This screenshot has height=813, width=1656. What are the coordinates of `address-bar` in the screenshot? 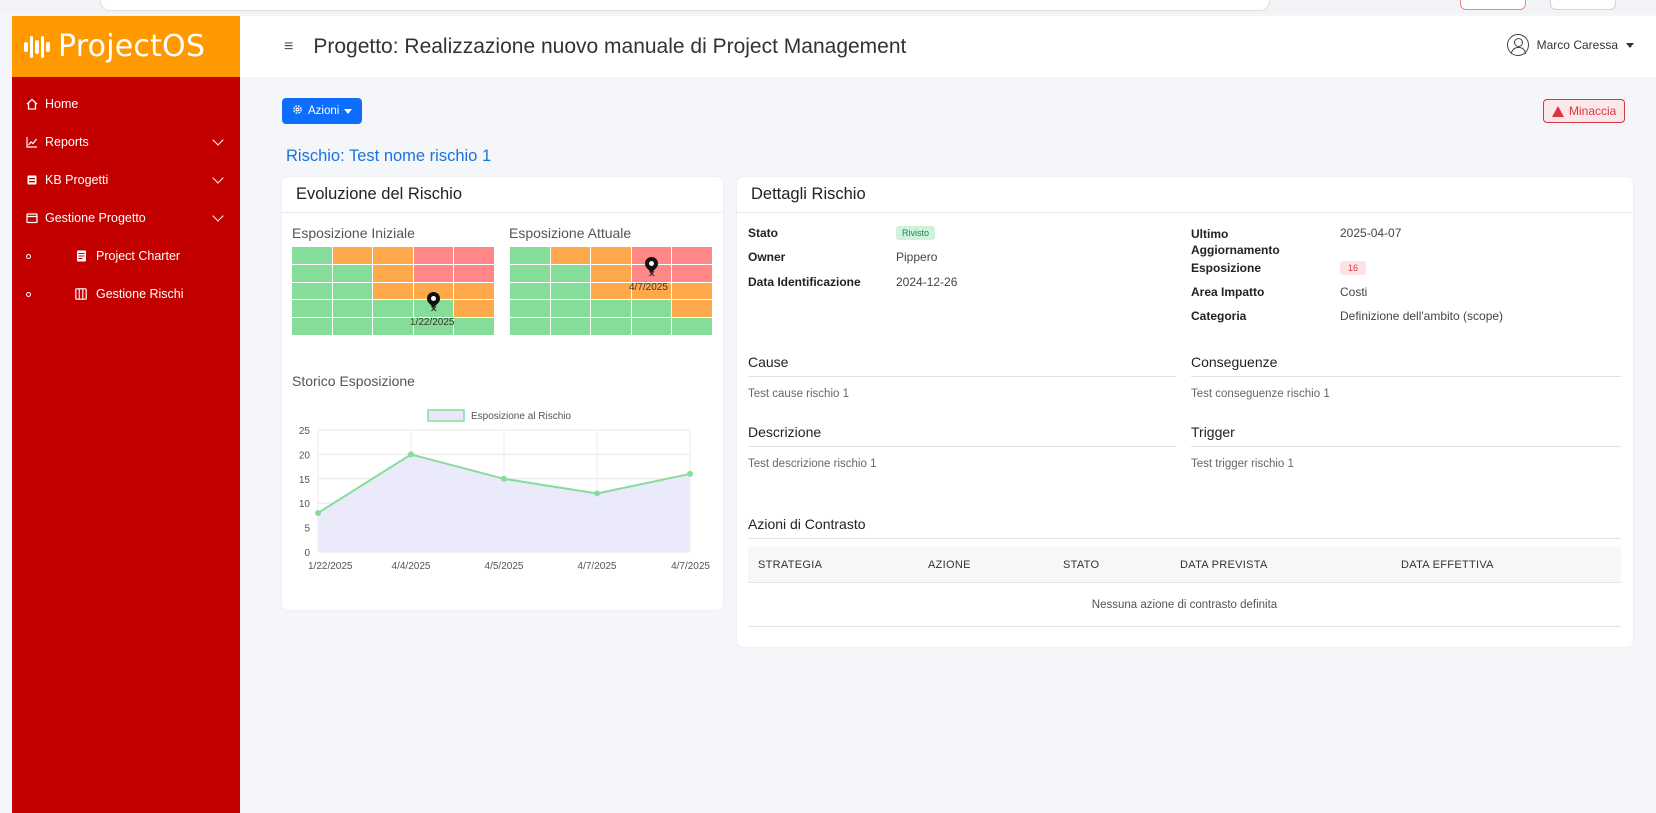 It's located at (685, 5).